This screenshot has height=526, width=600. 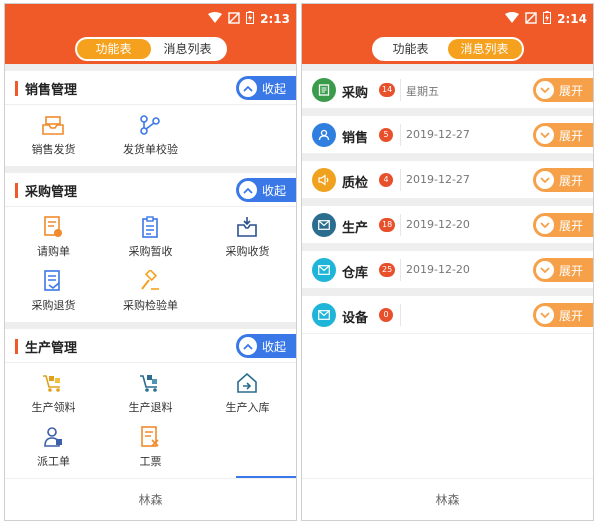 What do you see at coordinates (355, 228) in the screenshot?
I see `message-category: 生产` at bounding box center [355, 228].